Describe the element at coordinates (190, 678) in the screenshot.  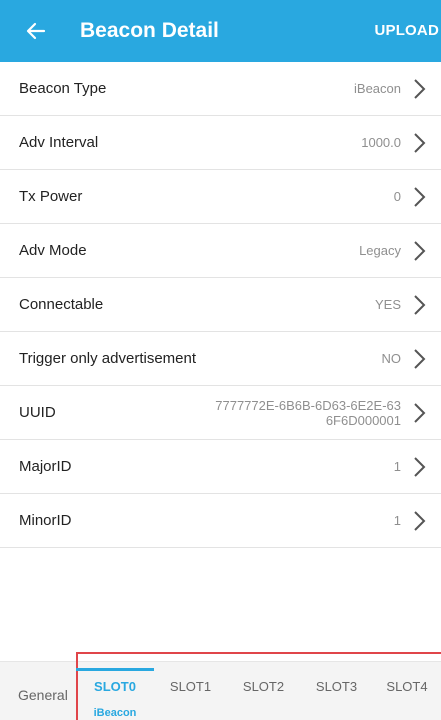
I see `tab-slot1: SLOT1` at that location.